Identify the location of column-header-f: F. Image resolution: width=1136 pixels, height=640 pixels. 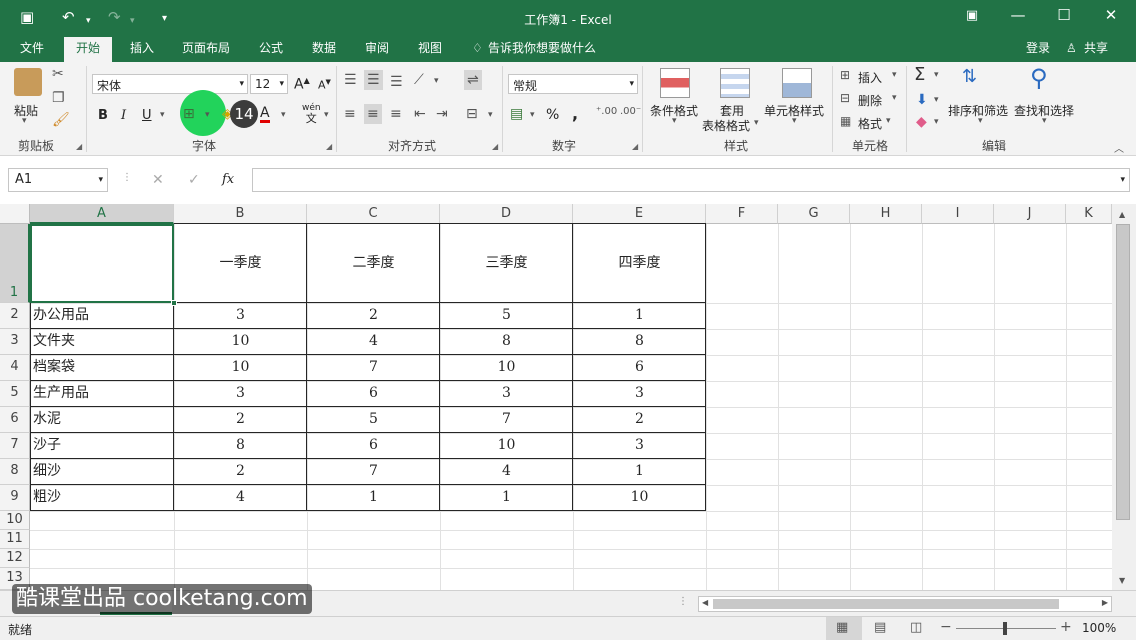
(742, 214).